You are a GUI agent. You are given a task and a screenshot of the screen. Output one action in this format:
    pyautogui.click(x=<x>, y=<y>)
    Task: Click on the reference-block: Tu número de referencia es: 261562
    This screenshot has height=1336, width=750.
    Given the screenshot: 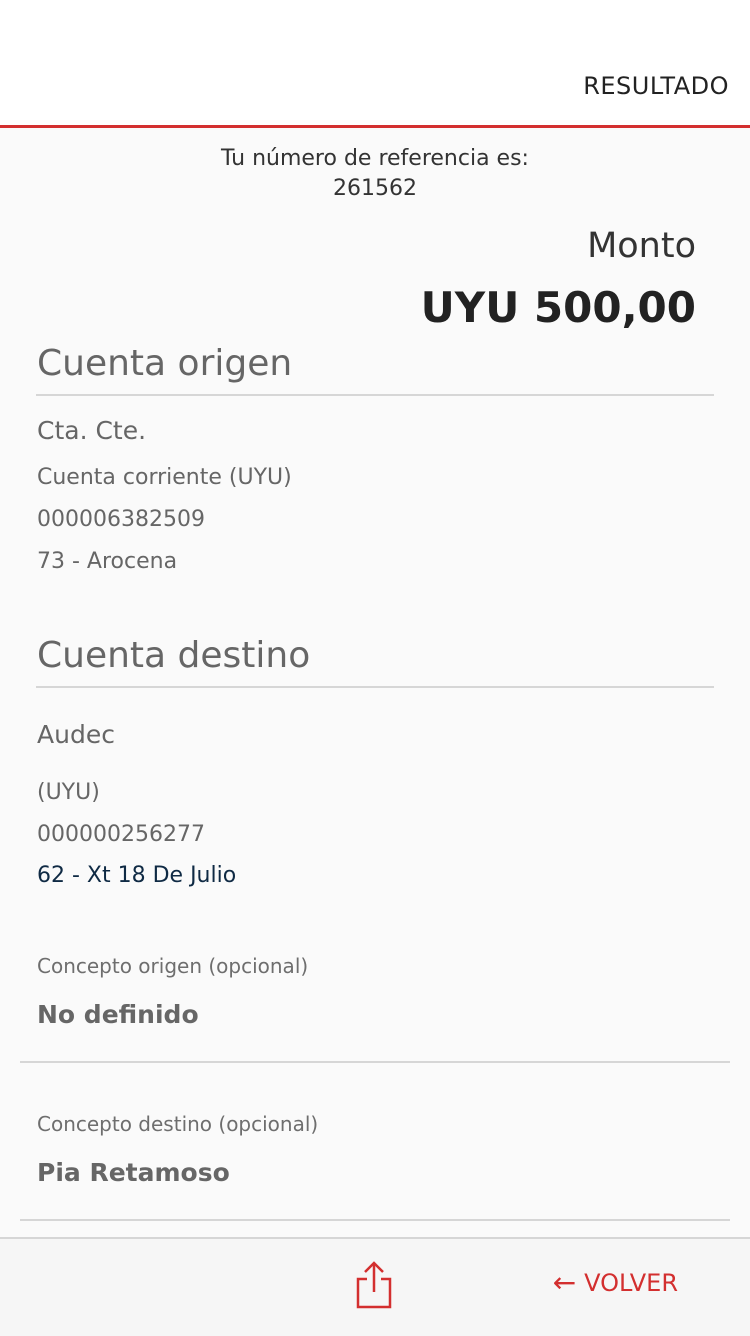 What is the action you would take?
    pyautogui.click(x=375, y=174)
    